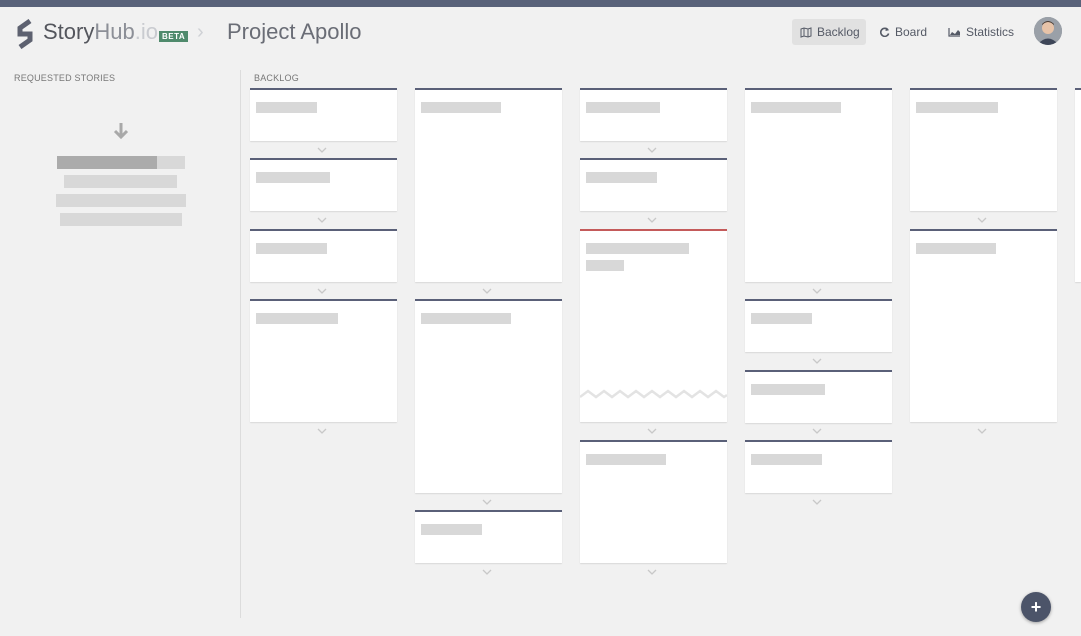 The image size is (1081, 636). What do you see at coordinates (911, 32) in the screenshot?
I see `nav-board-label: Board` at bounding box center [911, 32].